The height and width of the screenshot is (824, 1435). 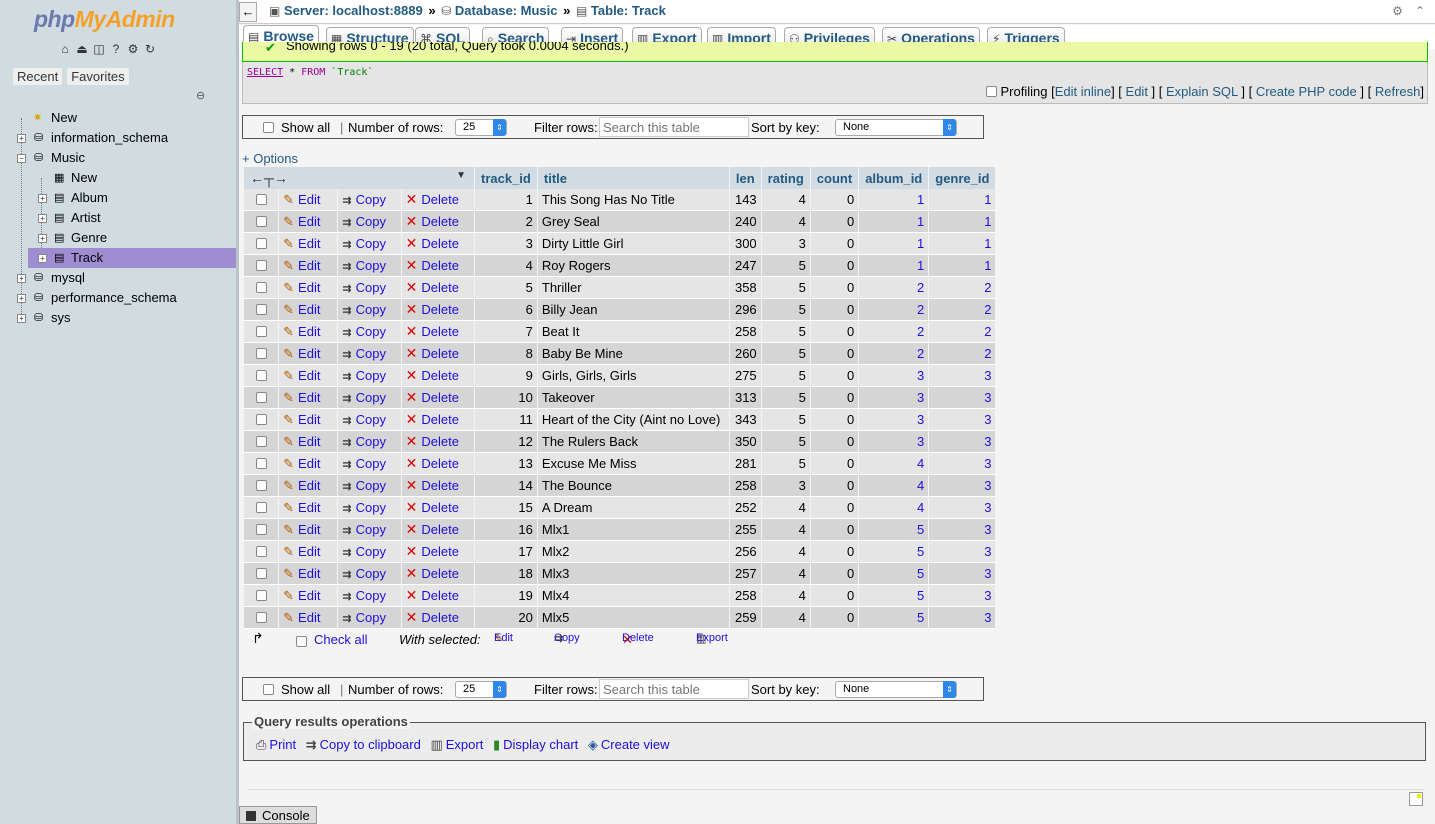 What do you see at coordinates (506, 398) in the screenshot?
I see `cell-track-id: 10` at bounding box center [506, 398].